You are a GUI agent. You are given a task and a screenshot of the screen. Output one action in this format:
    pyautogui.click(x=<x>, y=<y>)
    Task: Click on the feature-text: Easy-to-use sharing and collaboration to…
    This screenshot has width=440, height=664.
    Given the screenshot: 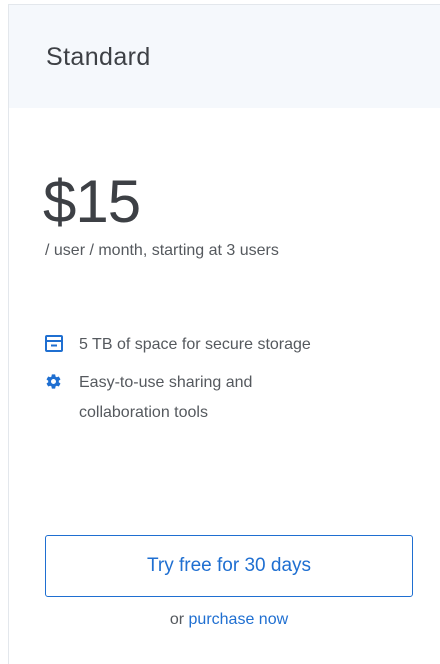 What is the action you would take?
    pyautogui.click(x=166, y=397)
    